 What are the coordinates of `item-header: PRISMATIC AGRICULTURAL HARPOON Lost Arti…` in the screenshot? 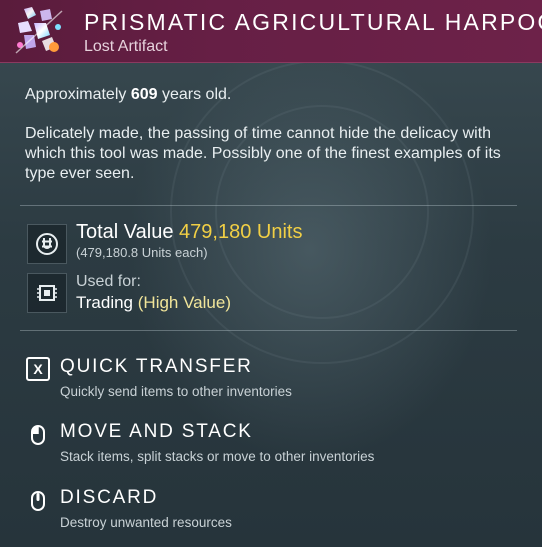 It's located at (271, 31).